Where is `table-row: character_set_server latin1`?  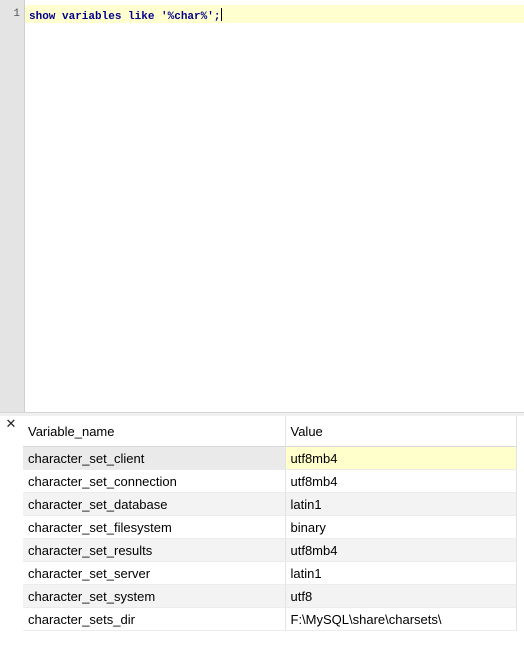
table-row: character_set_server latin1 is located at coordinates (270, 573).